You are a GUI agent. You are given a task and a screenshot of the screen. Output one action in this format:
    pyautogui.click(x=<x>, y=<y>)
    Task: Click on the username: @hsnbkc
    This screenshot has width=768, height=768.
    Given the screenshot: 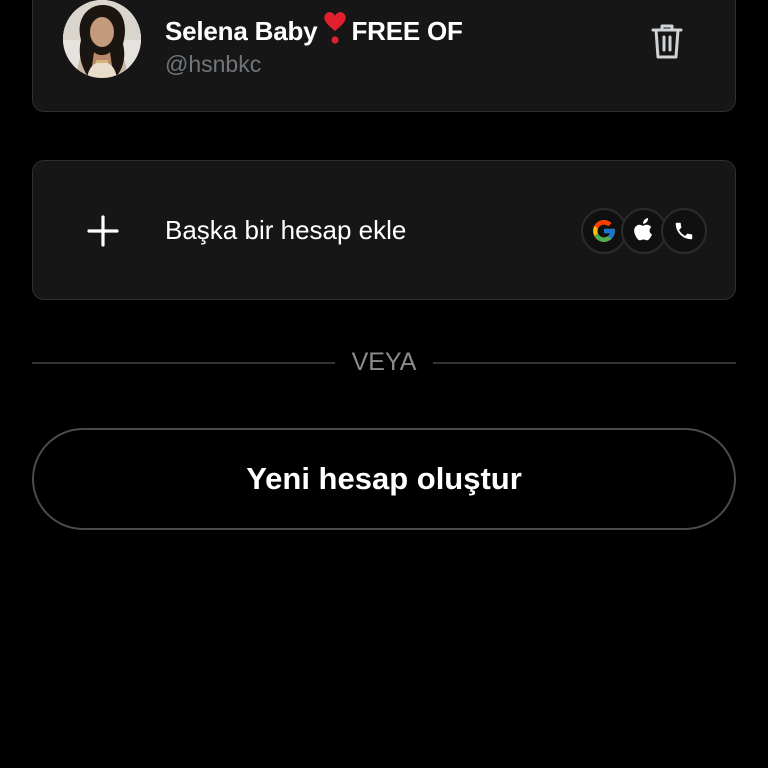 What is the action you would take?
    pyautogui.click(x=213, y=64)
    